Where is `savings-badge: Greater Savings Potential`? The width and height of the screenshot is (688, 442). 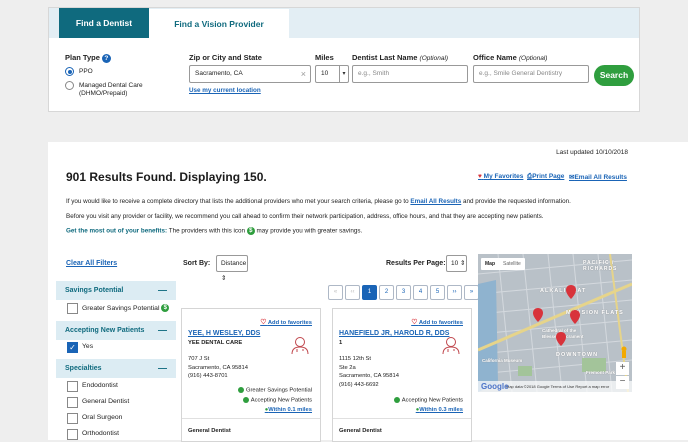
savings-badge: Greater Savings Potential is located at coordinates (274, 390).